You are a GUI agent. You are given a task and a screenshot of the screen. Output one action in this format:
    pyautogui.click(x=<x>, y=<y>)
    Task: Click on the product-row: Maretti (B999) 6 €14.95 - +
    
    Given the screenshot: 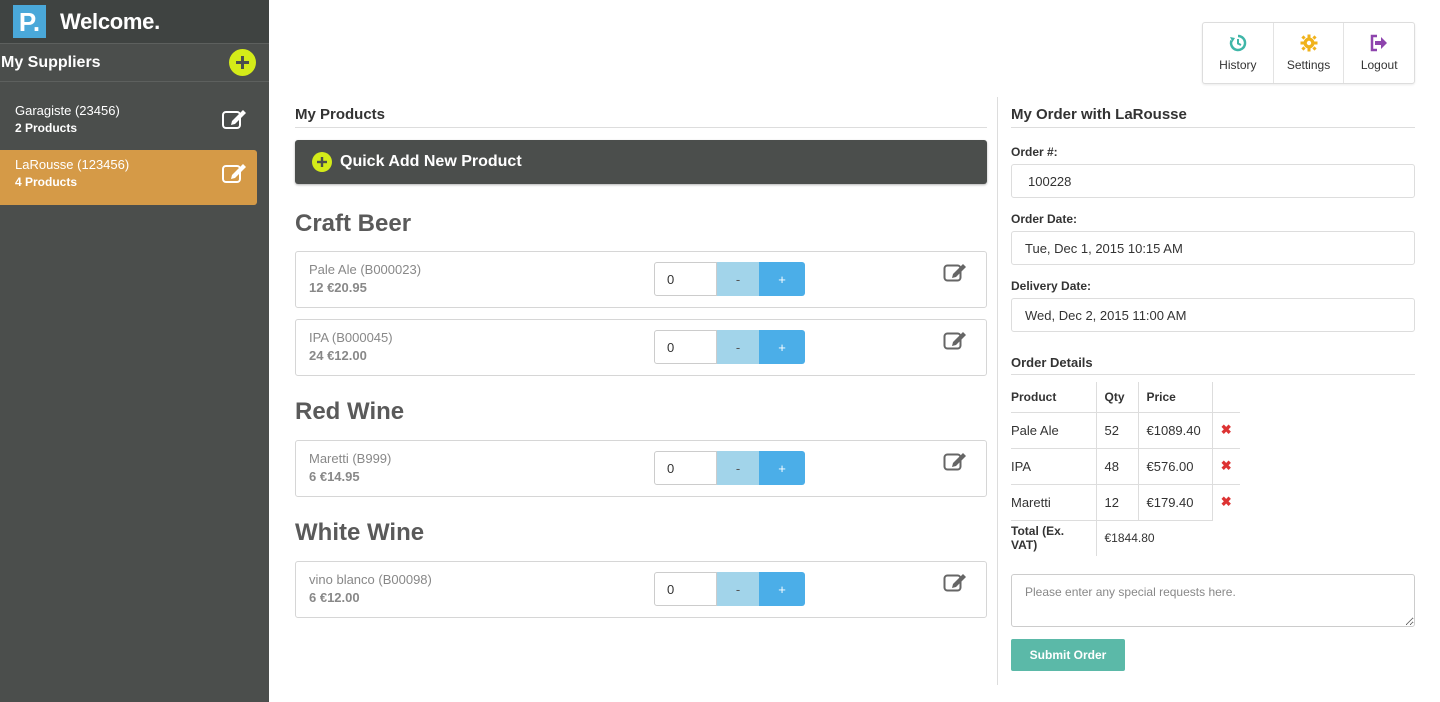 What is the action you would take?
    pyautogui.click(x=641, y=468)
    